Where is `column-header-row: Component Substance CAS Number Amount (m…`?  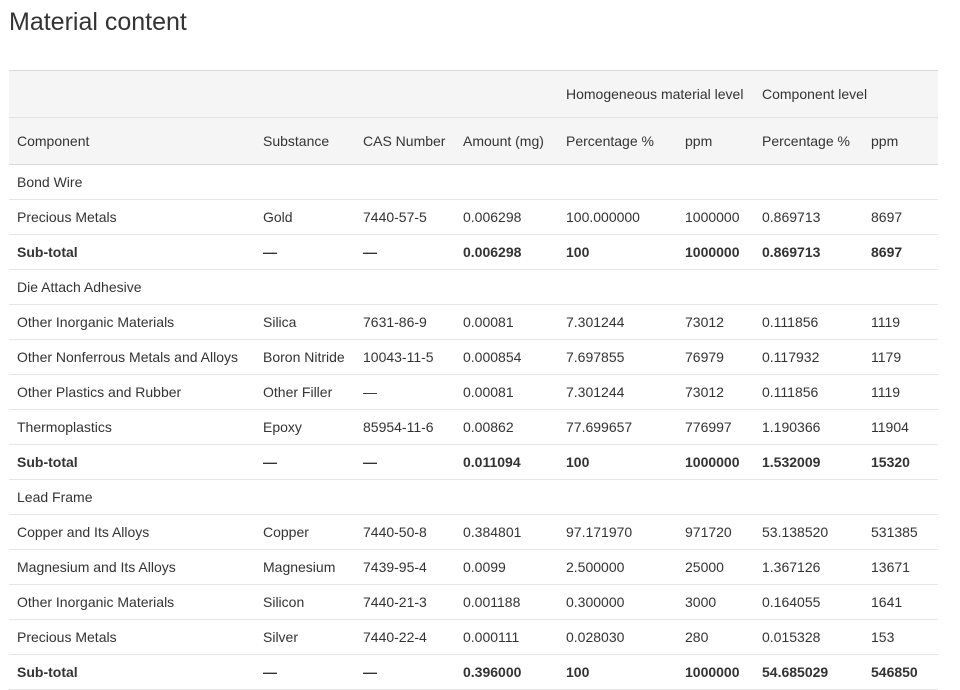
column-header-row: Component Substance CAS Number Amount (m… is located at coordinates (473, 141).